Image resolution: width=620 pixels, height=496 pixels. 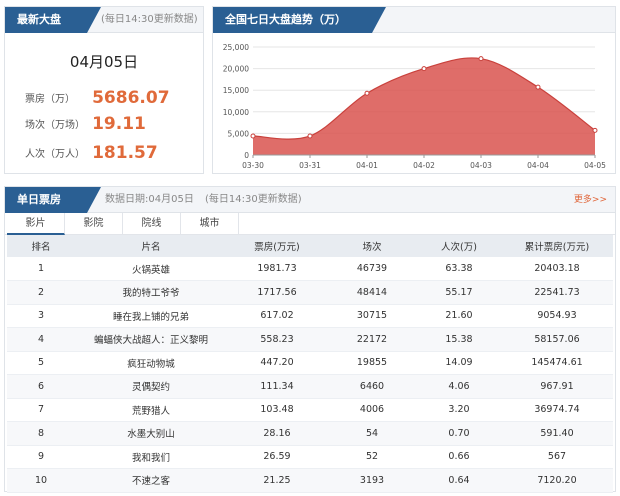 I want to click on cell-rank: 4, so click(x=41, y=339).